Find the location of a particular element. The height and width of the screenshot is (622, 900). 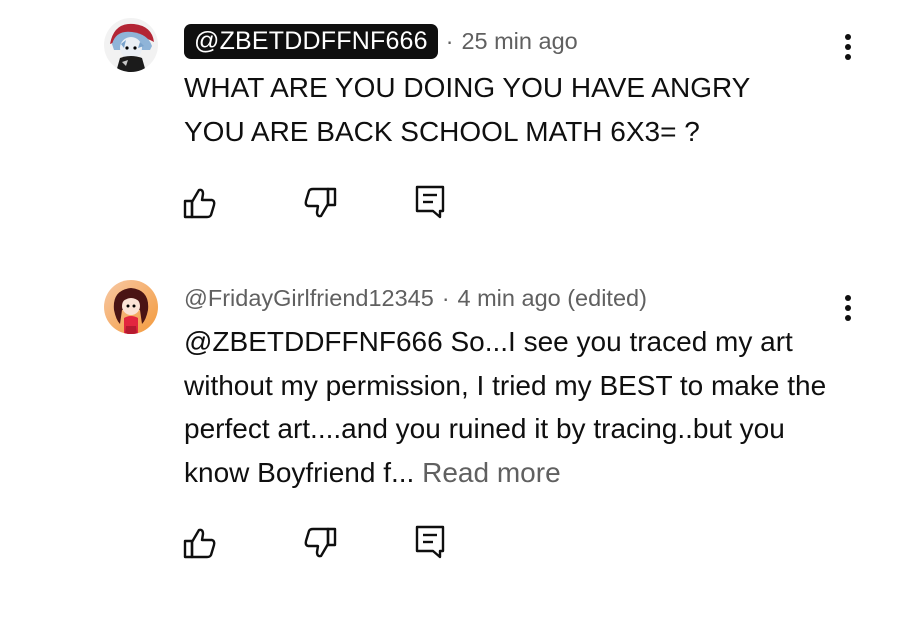

read-more-link: Read more is located at coordinates (491, 472).